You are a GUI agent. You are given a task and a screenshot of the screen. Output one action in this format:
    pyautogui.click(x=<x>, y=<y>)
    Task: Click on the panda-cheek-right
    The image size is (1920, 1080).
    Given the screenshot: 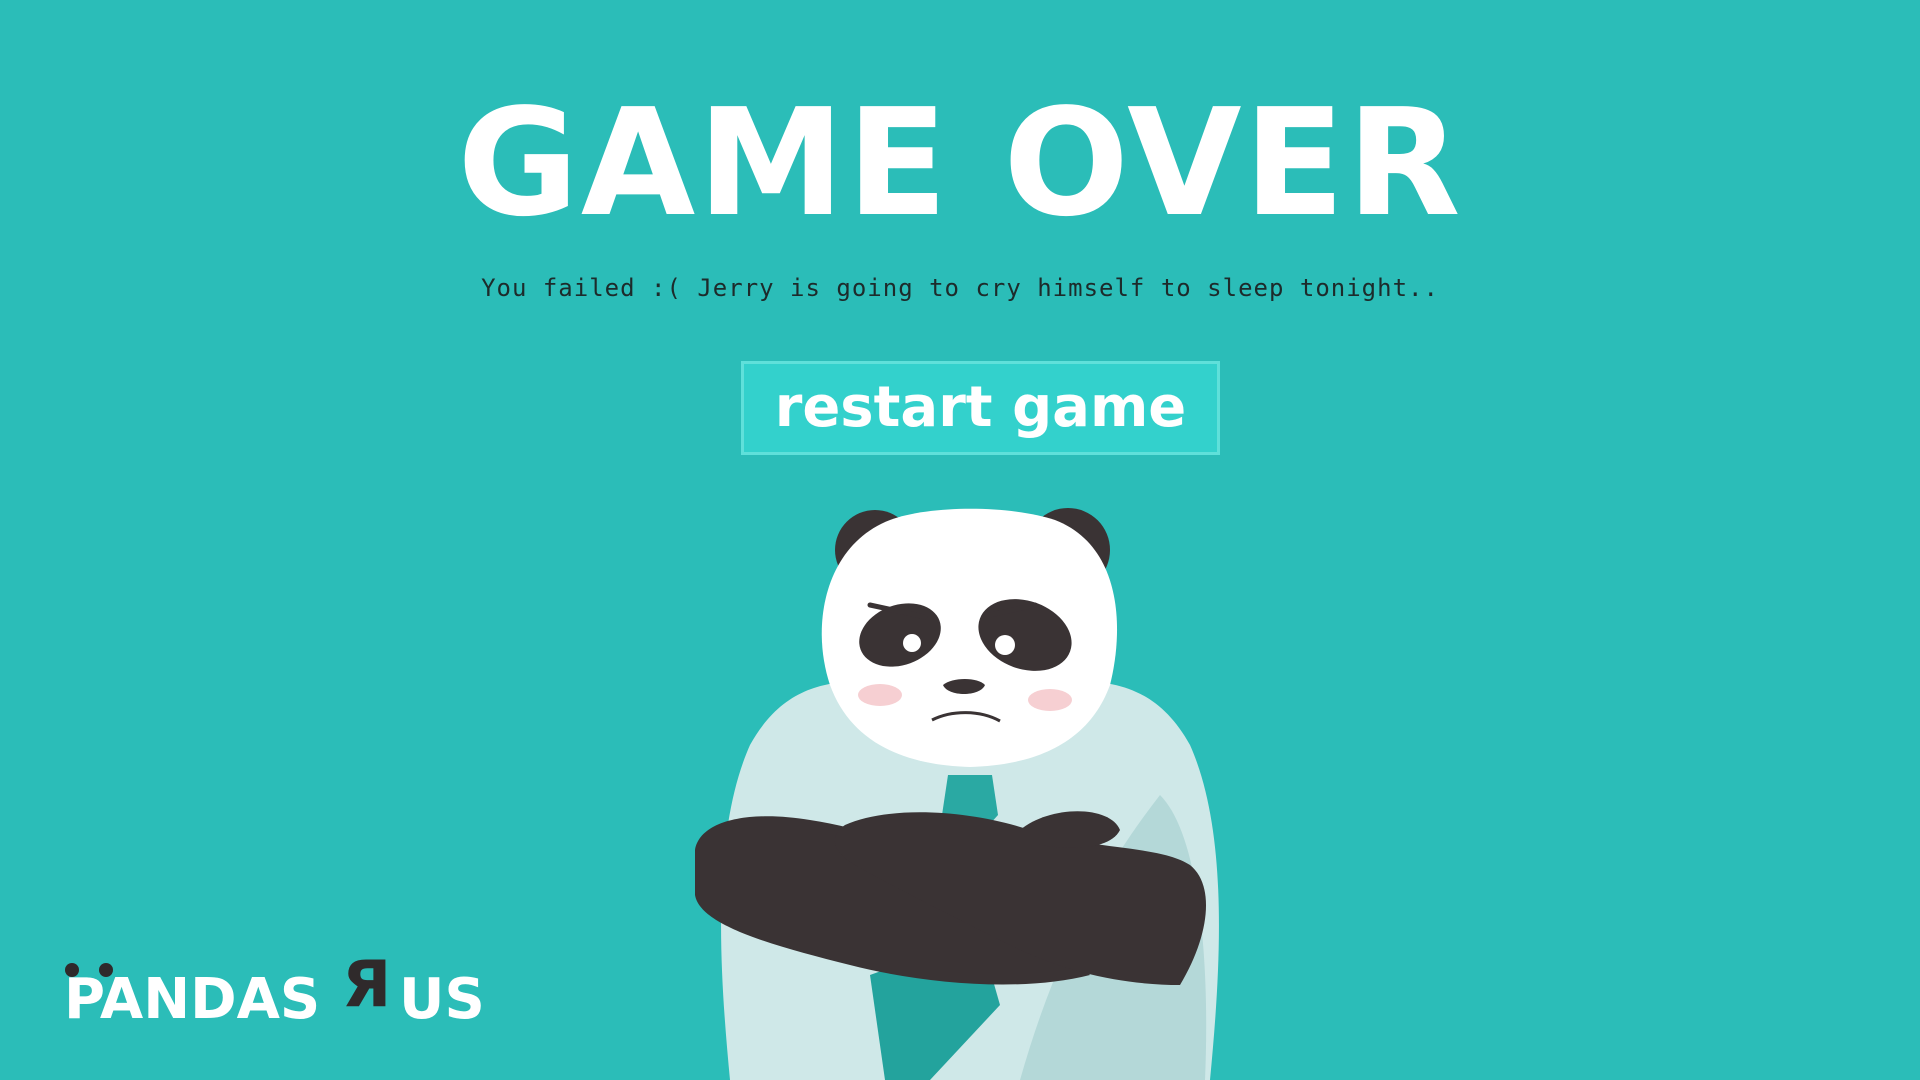 What is the action you would take?
    pyautogui.click(x=1050, y=700)
    